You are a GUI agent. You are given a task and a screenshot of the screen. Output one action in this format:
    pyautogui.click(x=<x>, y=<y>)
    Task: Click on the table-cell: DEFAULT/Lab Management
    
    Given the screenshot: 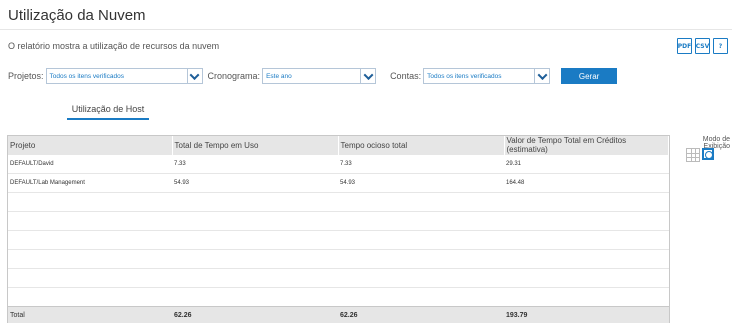 What is the action you would take?
    pyautogui.click(x=90, y=183)
    